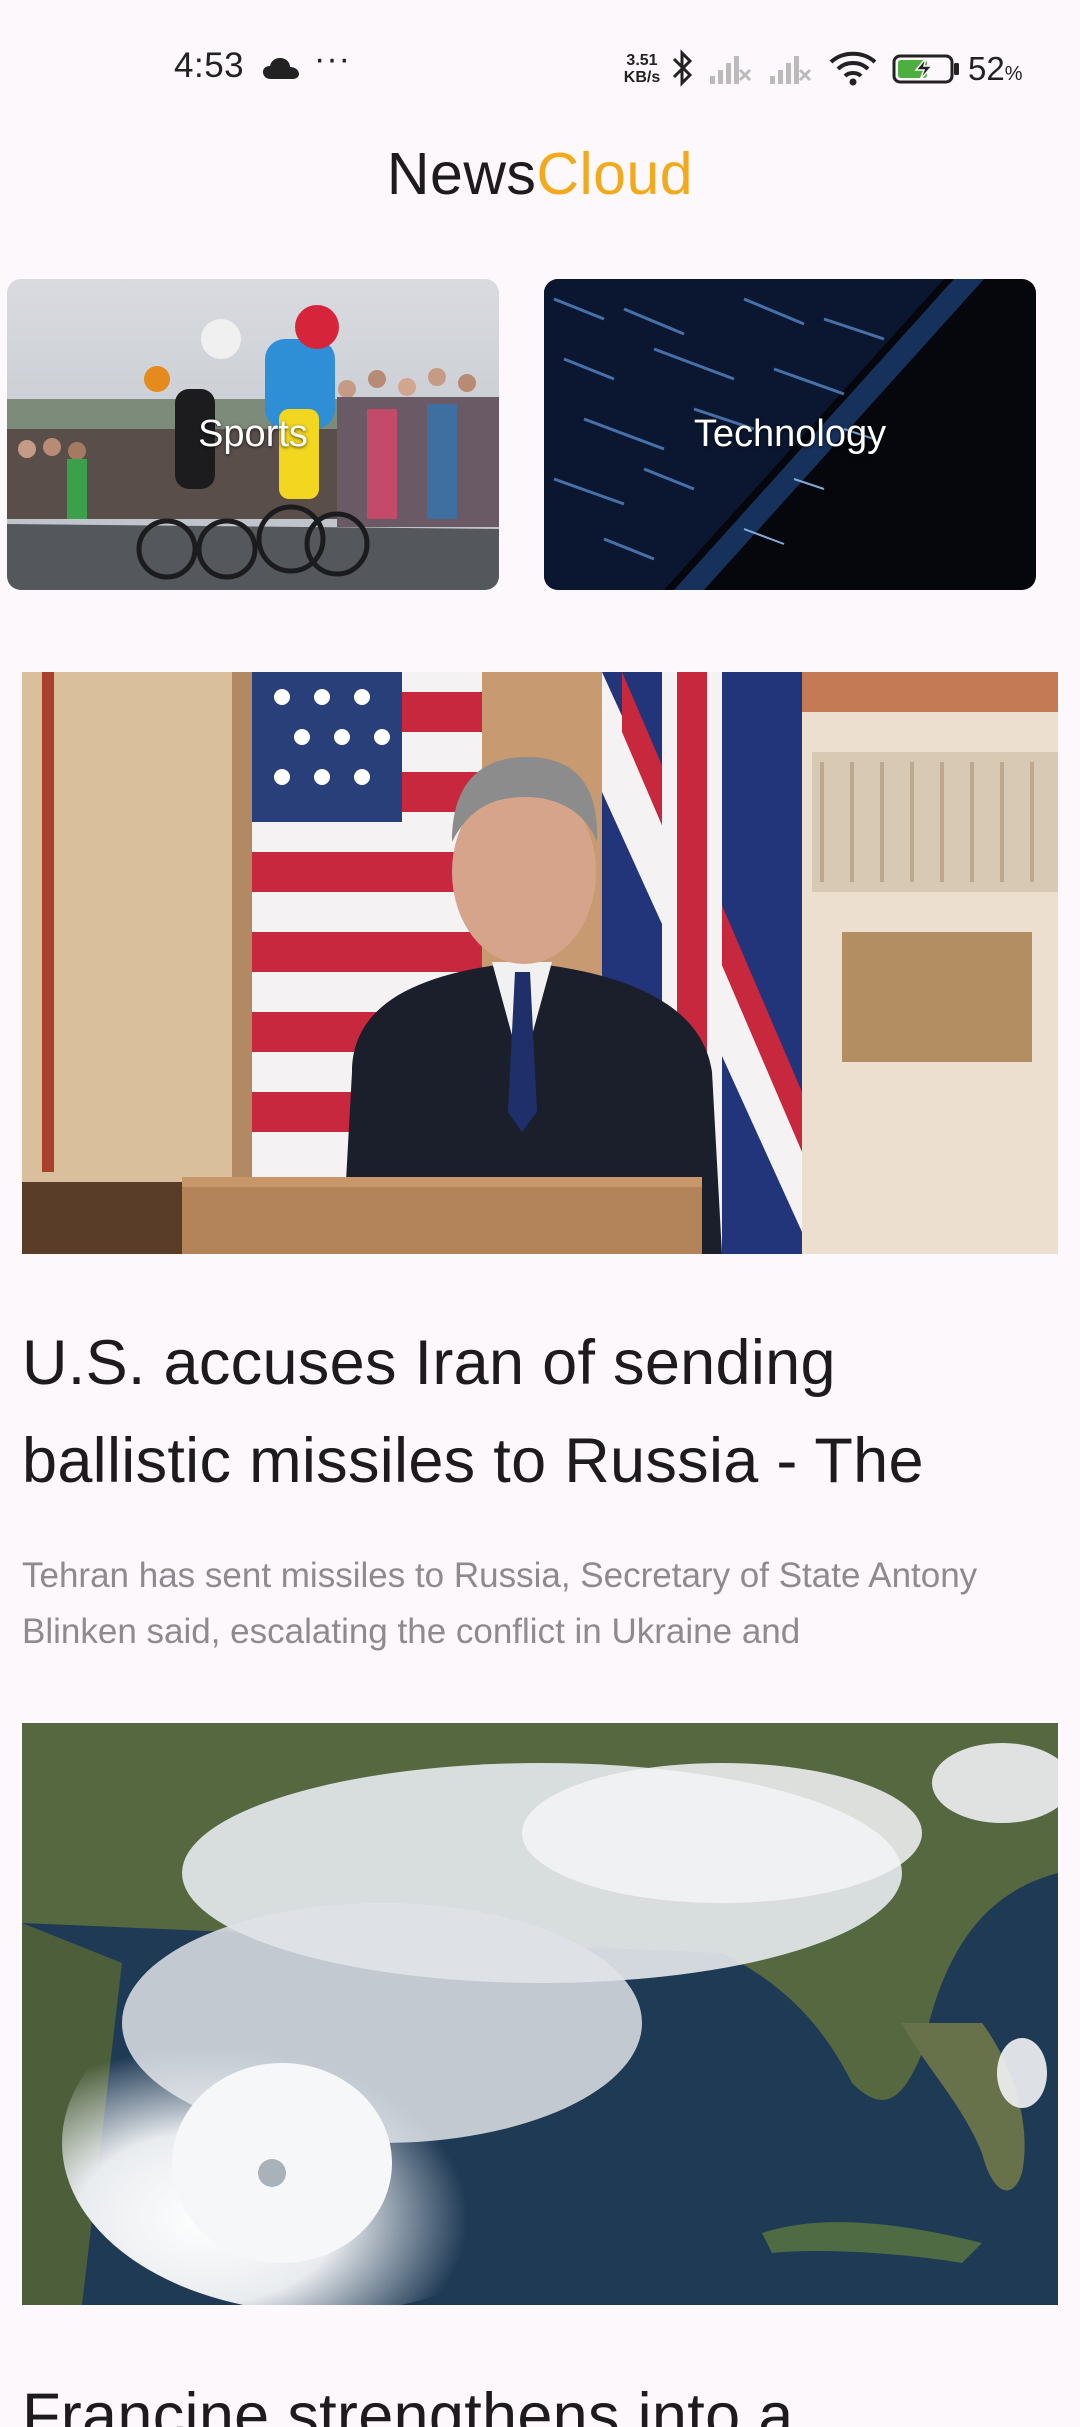 The image size is (1080, 2427). I want to click on category-card-technology: Technology, so click(790, 434).